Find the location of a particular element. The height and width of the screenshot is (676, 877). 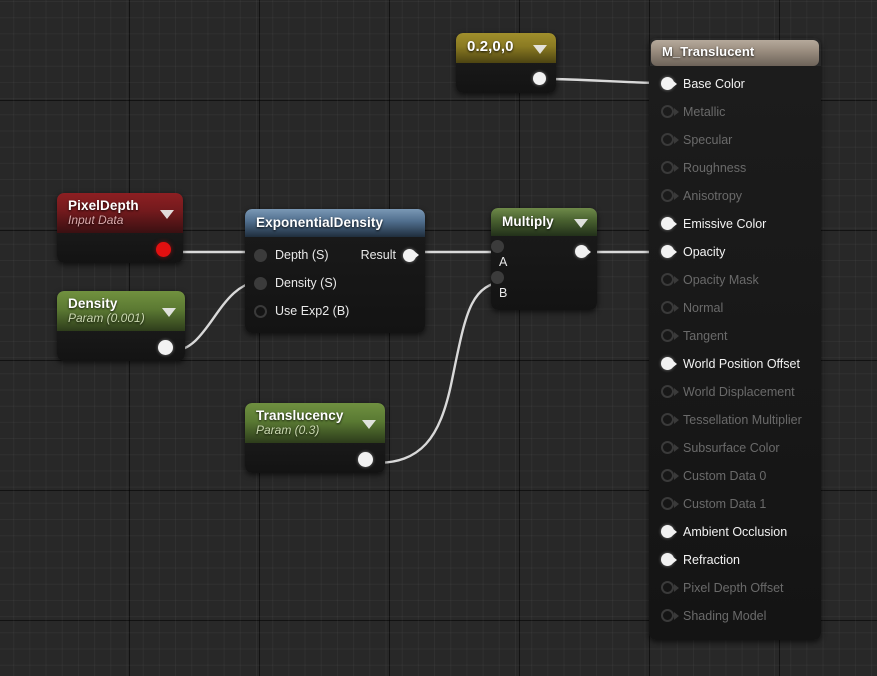

material-pin-row: Specular is located at coordinates (735, 140).